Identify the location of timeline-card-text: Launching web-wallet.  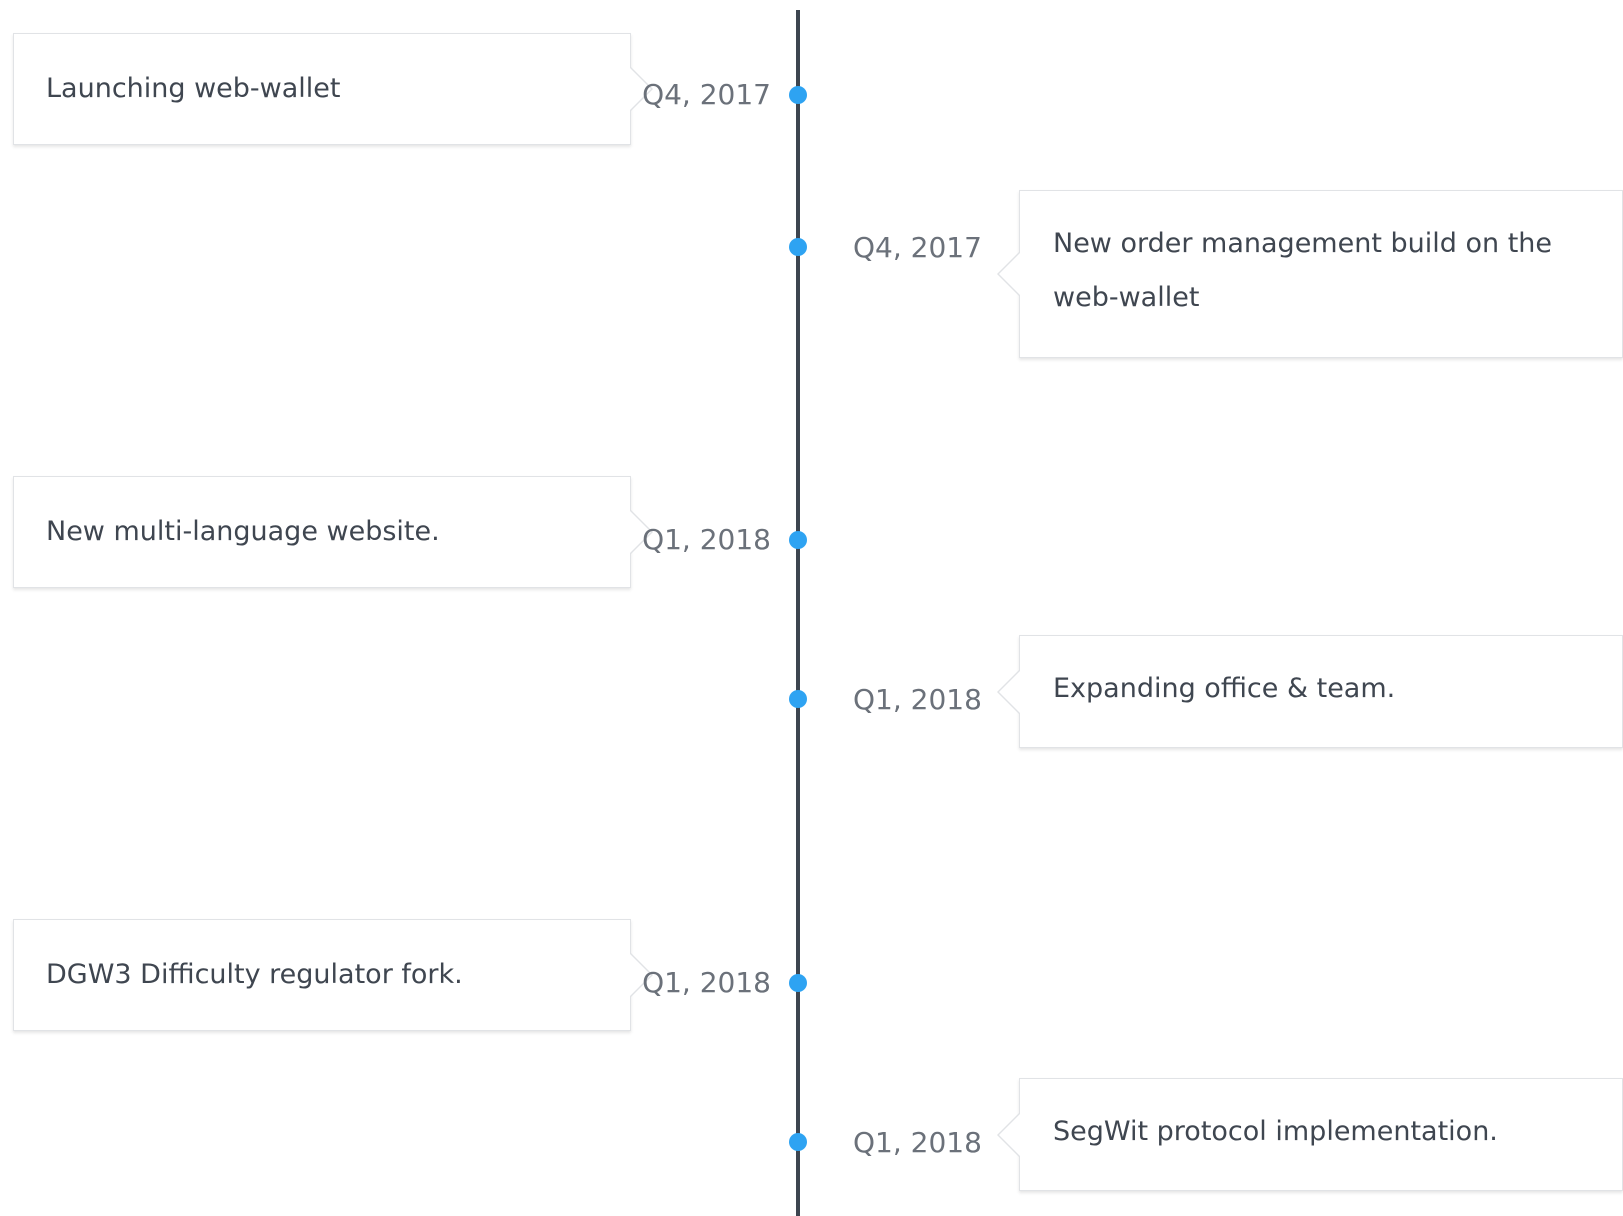
(193, 88).